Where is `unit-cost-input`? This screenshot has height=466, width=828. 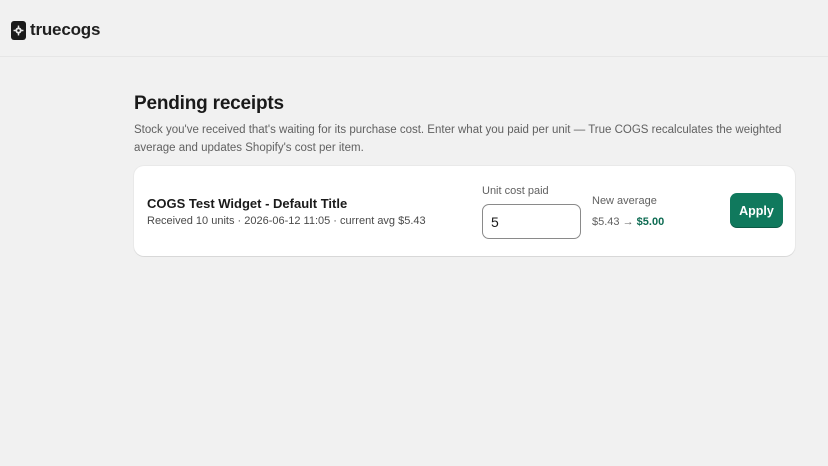
unit-cost-input is located at coordinates (531, 221).